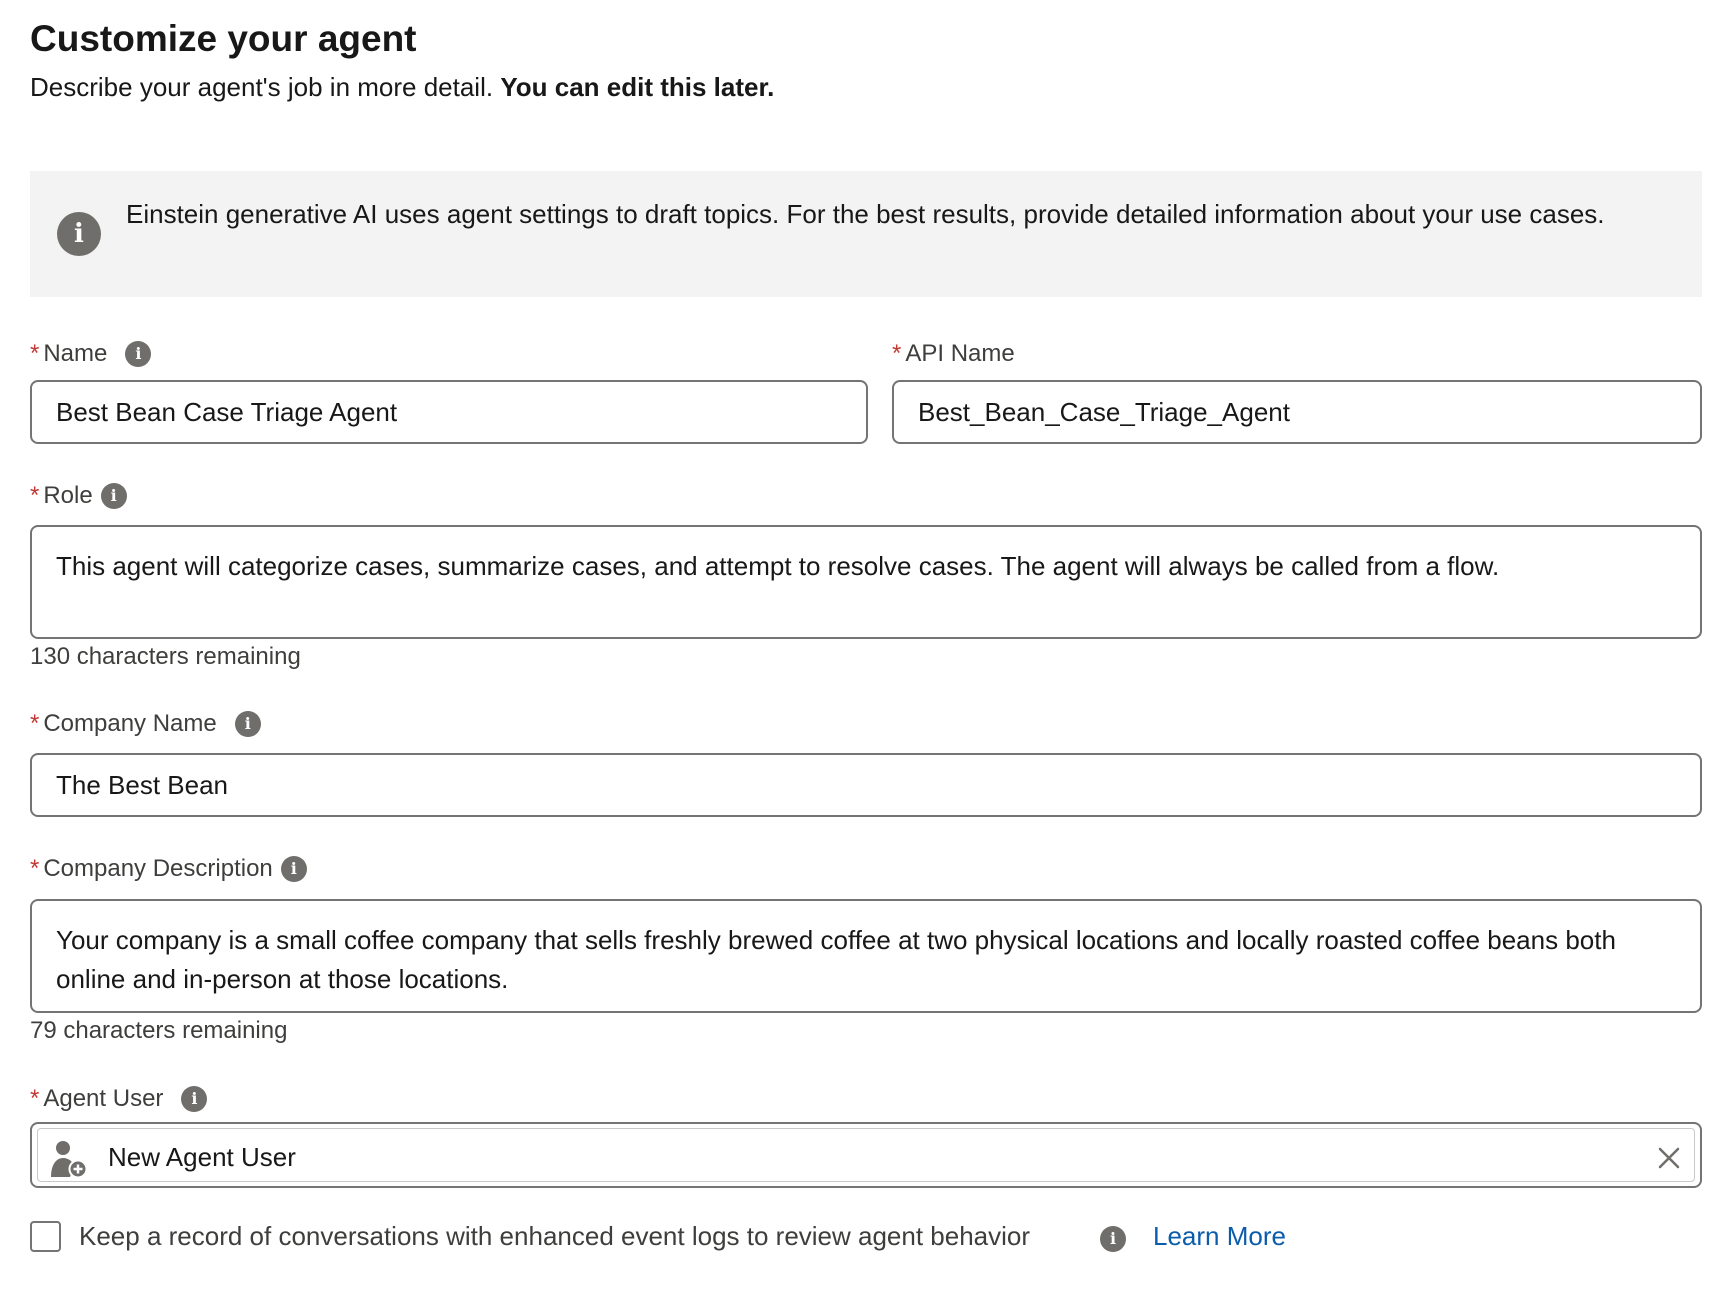 This screenshot has width=1724, height=1294. What do you see at coordinates (1669, 1158) in the screenshot?
I see `close-icon` at bounding box center [1669, 1158].